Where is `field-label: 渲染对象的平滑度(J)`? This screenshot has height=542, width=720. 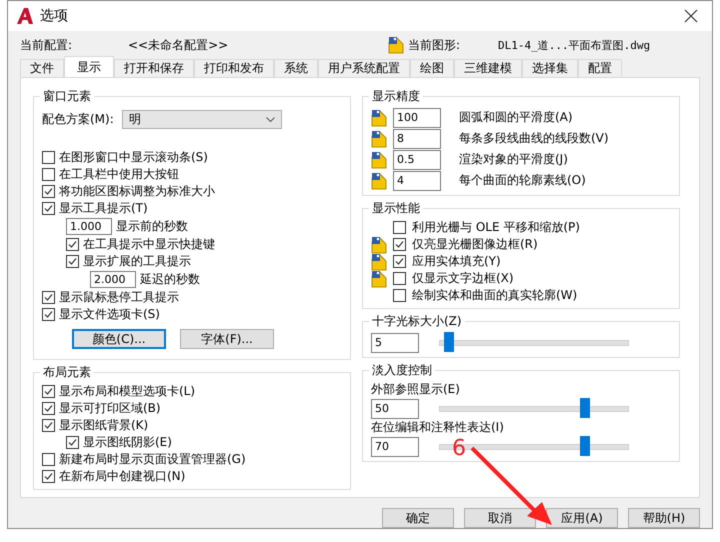 field-label: 渲染对象的平滑度(J) is located at coordinates (513, 159).